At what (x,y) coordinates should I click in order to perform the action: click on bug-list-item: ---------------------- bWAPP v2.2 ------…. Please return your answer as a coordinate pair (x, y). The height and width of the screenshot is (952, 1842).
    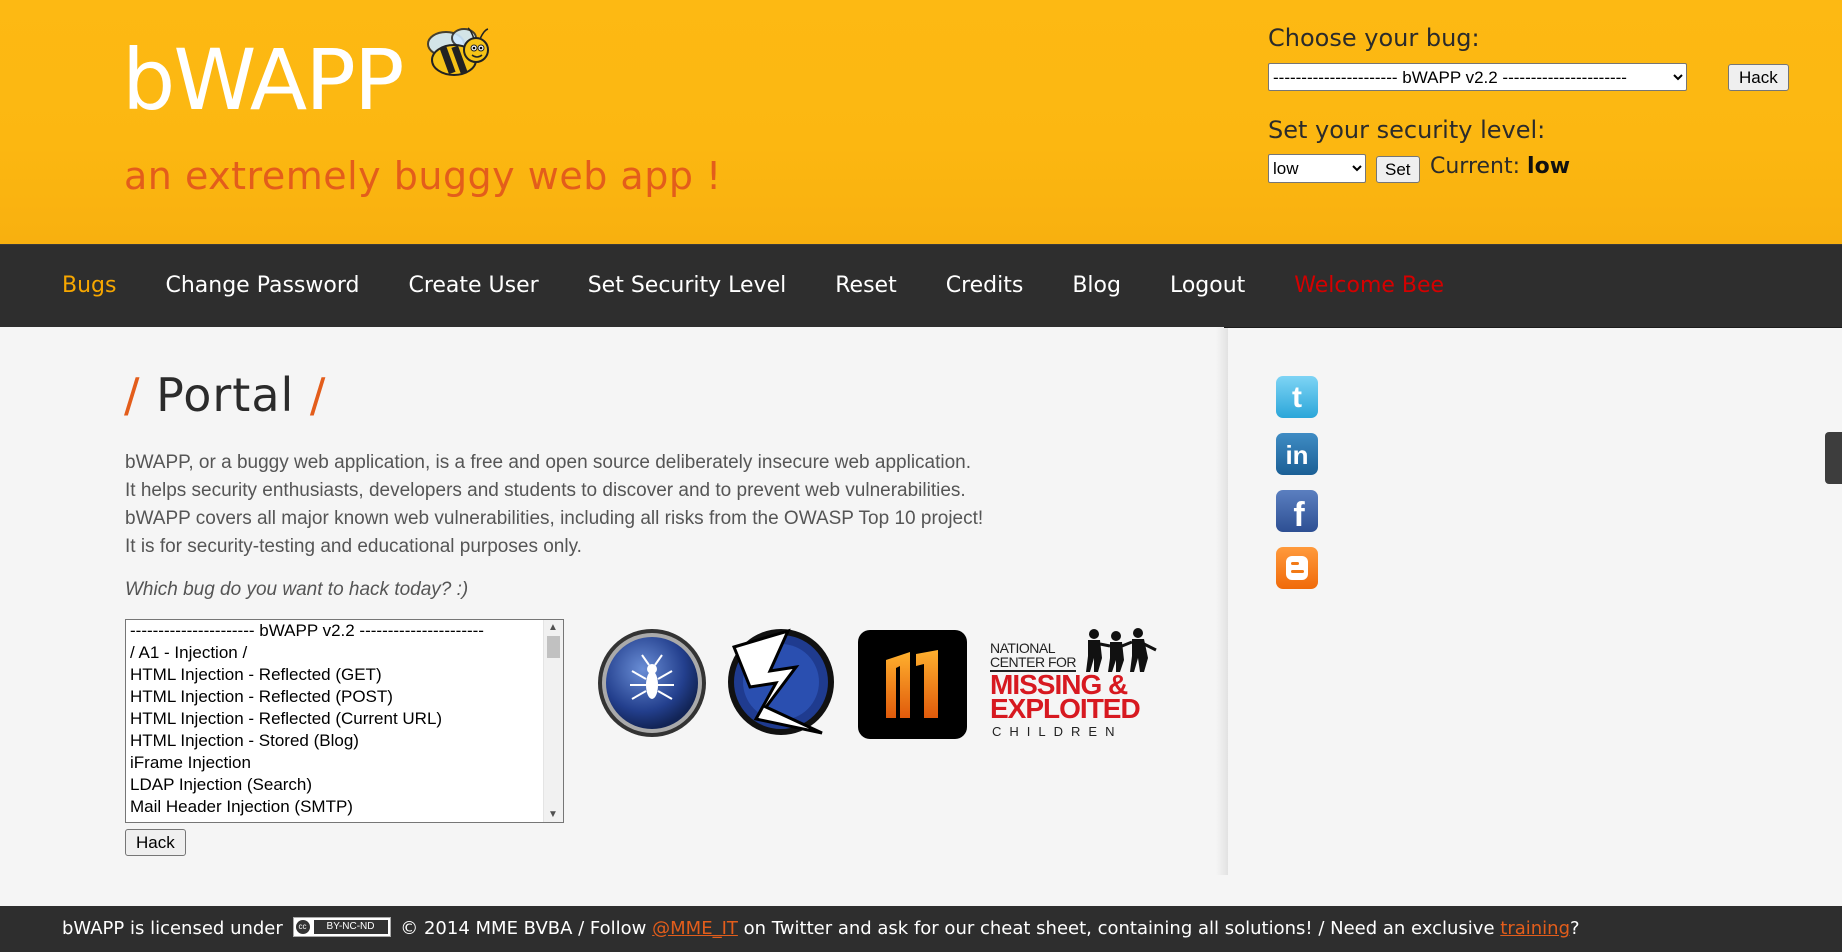
    Looking at the image, I should click on (344, 631).